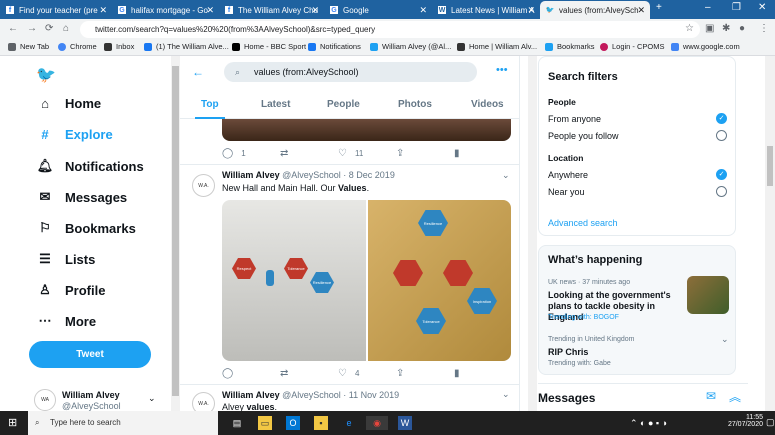 Image resolution: width=775 pixels, height=435 pixels. Describe the element at coordinates (90, 166) in the screenshot. I see `nav-notifications: 🔔︎ Notifications` at that location.